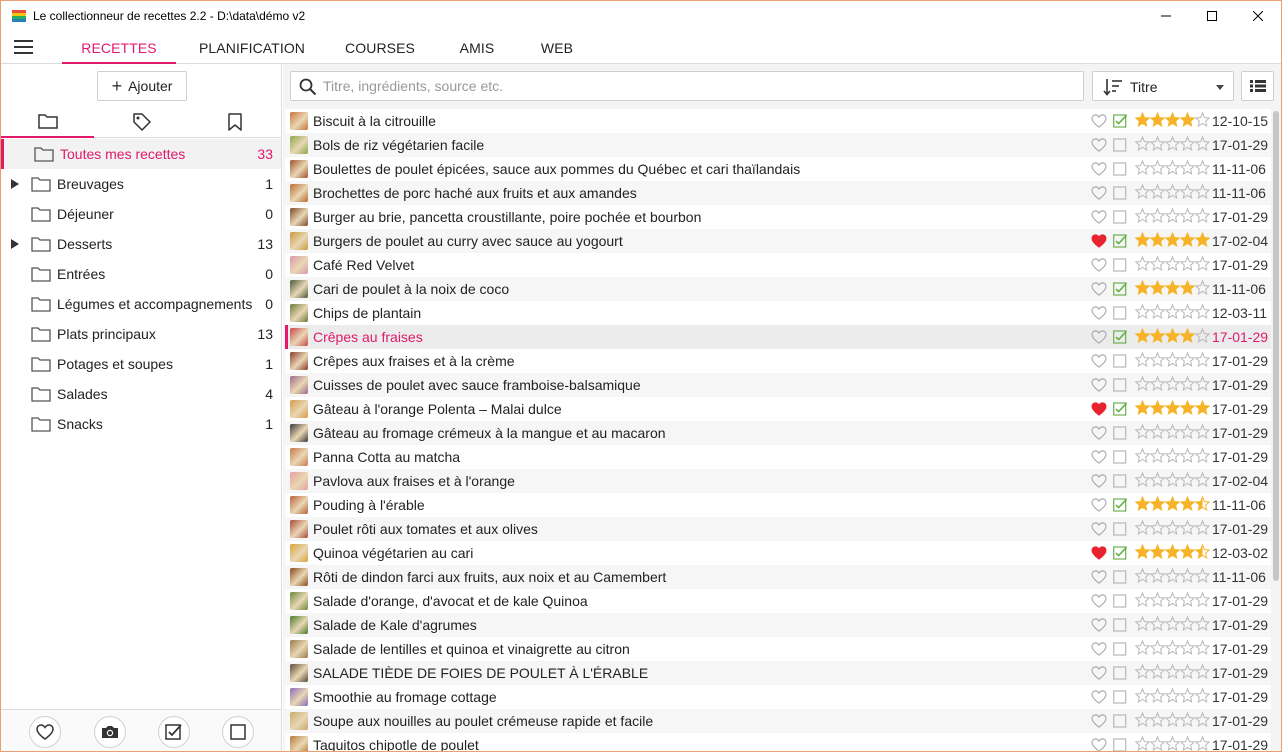  Describe the element at coordinates (141, 214) in the screenshot. I see `category-item: Déjeuner 0` at that location.